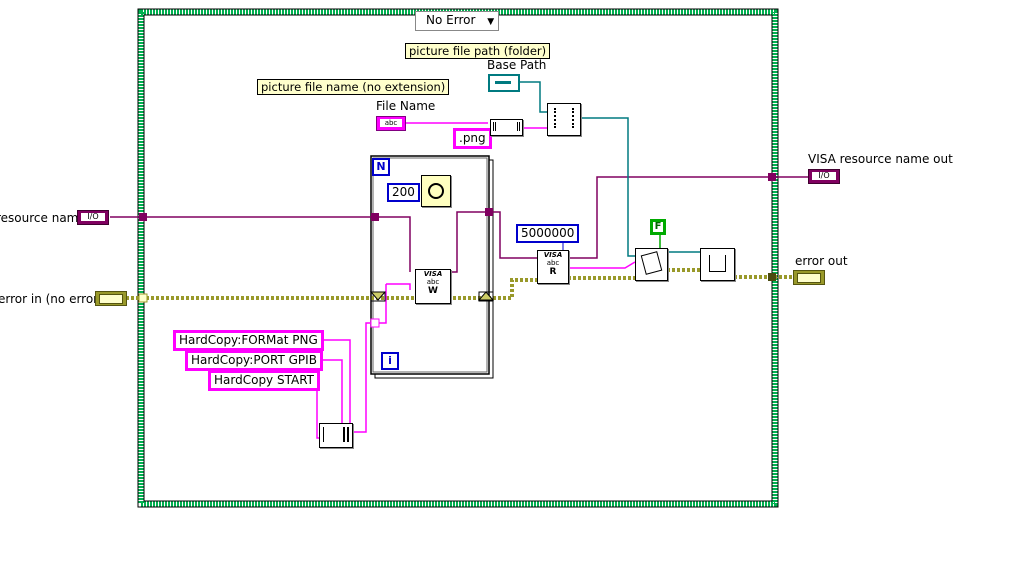 The height and width of the screenshot is (571, 1014). I want to click on visa-resource-wire, so click(260, 244).